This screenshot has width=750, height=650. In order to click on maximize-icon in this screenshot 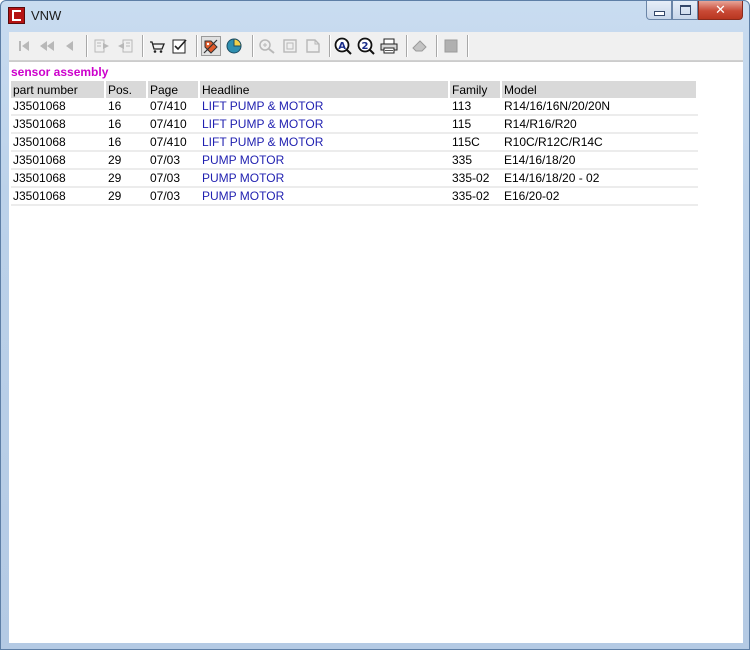, I will do `click(685, 10)`.